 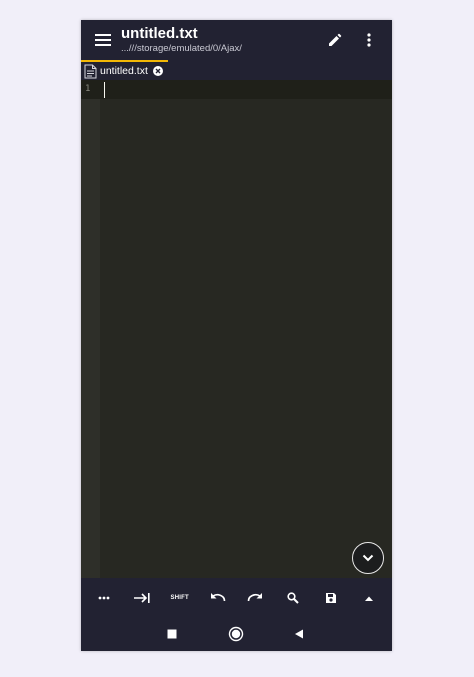 What do you see at coordinates (88, 89) in the screenshot?
I see `line-number: 1` at bounding box center [88, 89].